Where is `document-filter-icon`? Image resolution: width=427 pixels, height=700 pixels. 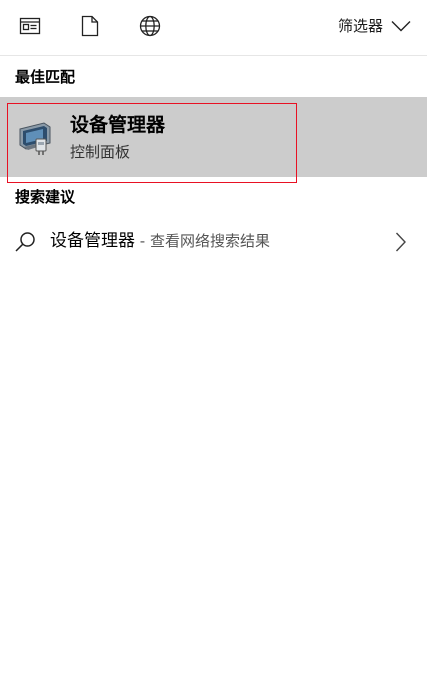
document-filter-icon is located at coordinates (90, 26).